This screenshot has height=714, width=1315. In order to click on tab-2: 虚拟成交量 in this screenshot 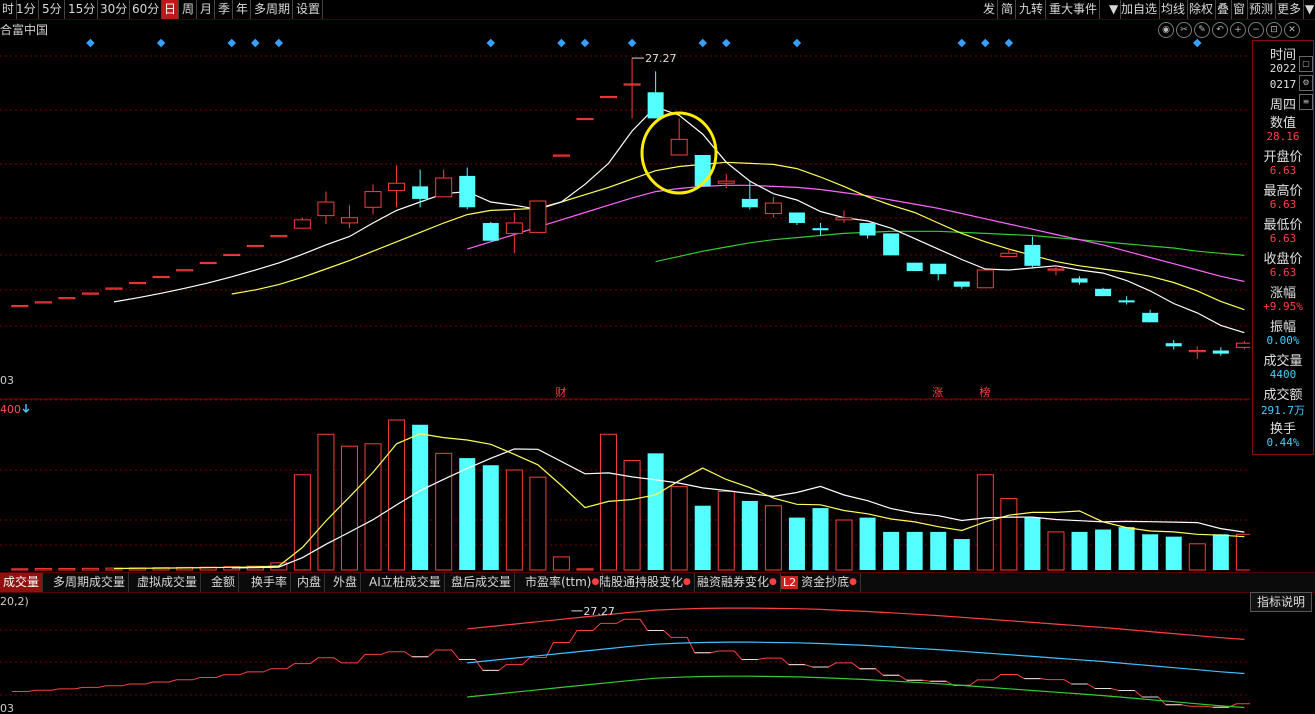, I will do `click(168, 582)`.